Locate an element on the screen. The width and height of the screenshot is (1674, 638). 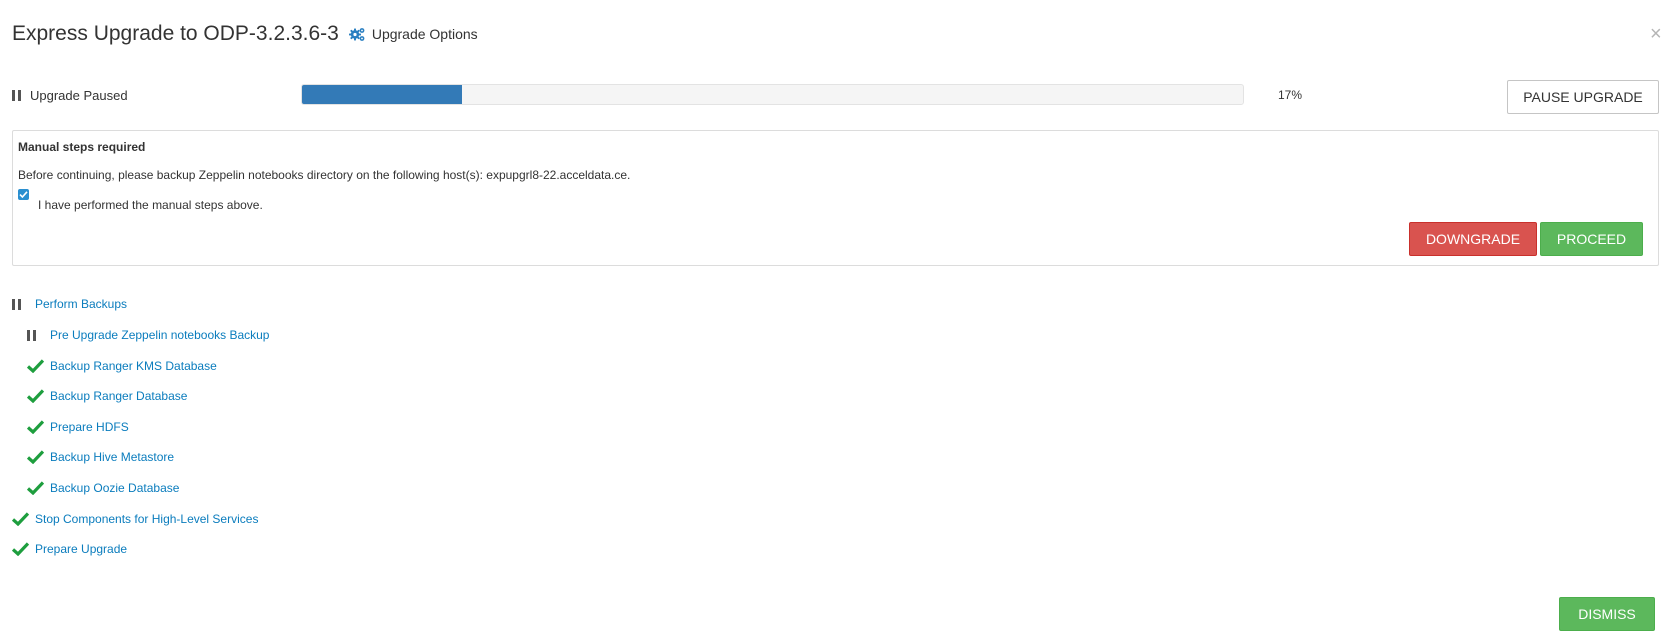
close-icon: × is located at coordinates (1656, 34).